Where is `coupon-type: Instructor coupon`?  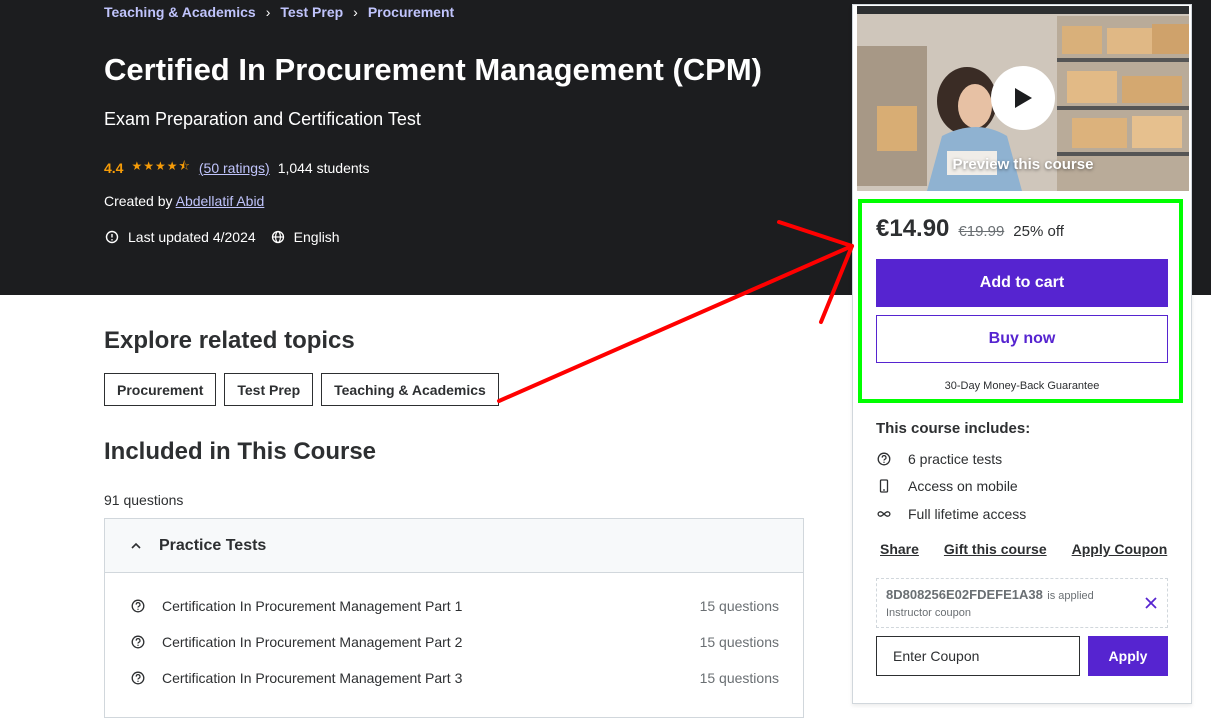
coupon-type: Instructor coupon is located at coordinates (928, 613).